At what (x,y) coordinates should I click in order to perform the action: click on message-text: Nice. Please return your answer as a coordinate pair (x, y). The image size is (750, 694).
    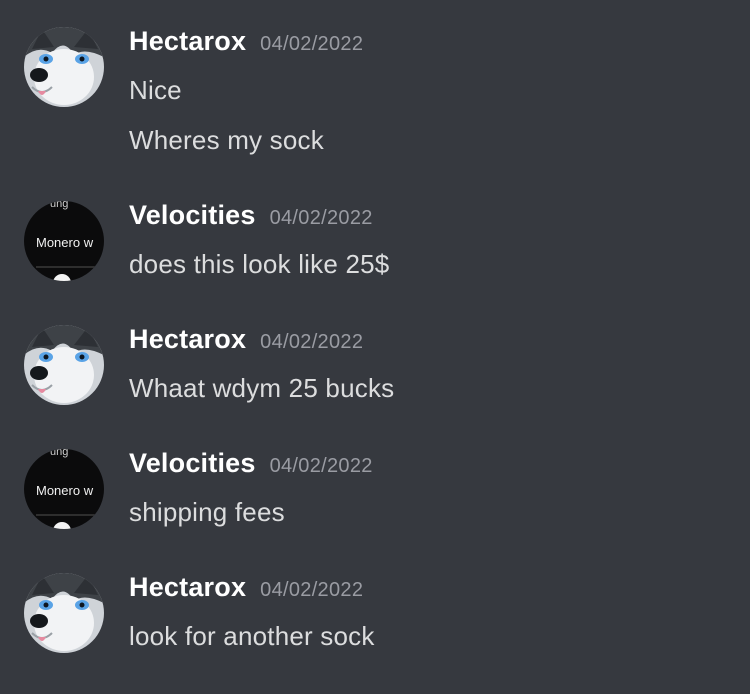
    Looking at the image, I should click on (155, 90).